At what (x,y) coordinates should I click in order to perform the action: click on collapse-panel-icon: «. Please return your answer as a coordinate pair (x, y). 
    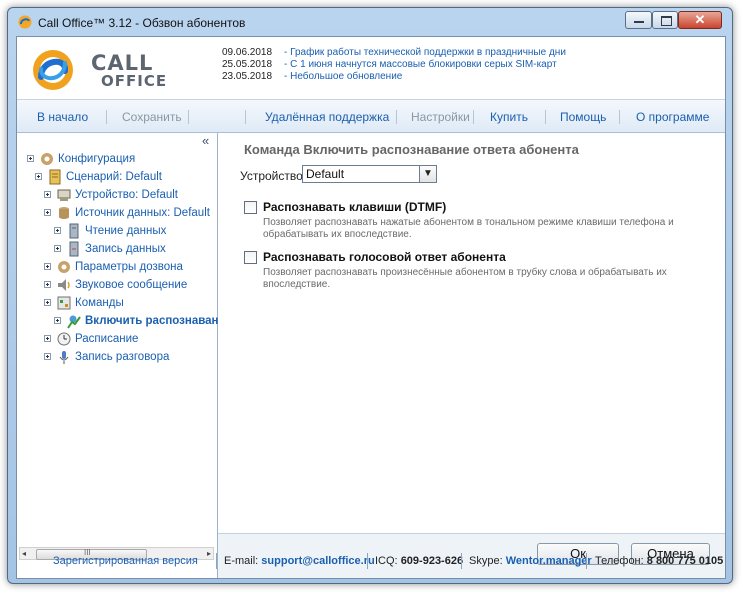
    Looking at the image, I should click on (205, 140).